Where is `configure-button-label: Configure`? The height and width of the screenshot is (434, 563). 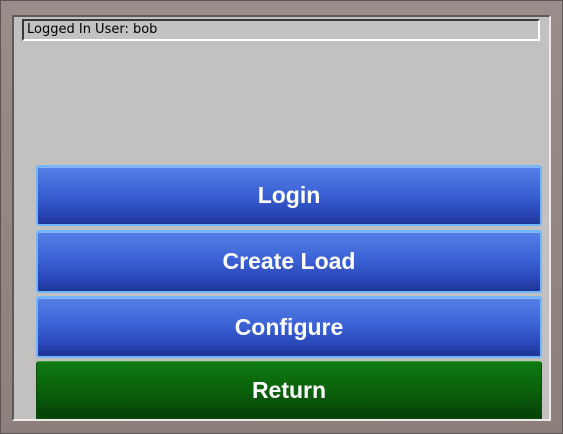
configure-button-label: Configure is located at coordinates (289, 327).